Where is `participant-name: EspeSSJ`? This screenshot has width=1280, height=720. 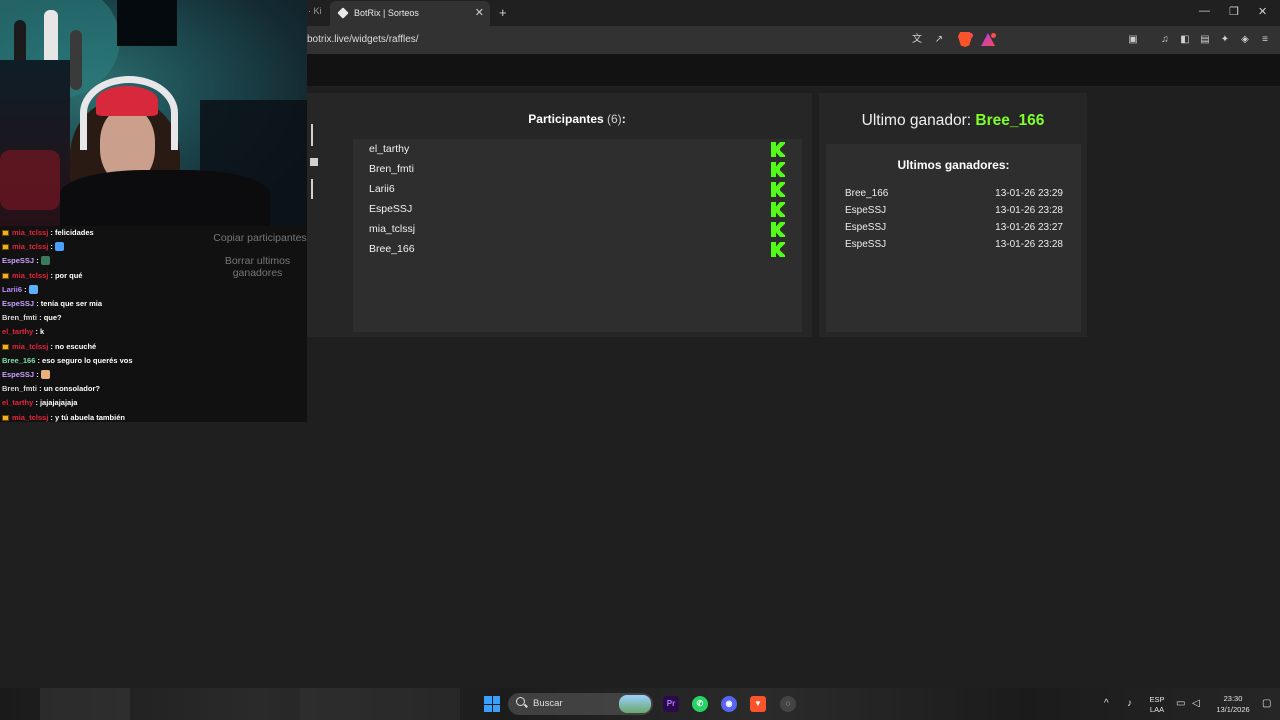 participant-name: EspeSSJ is located at coordinates (391, 209).